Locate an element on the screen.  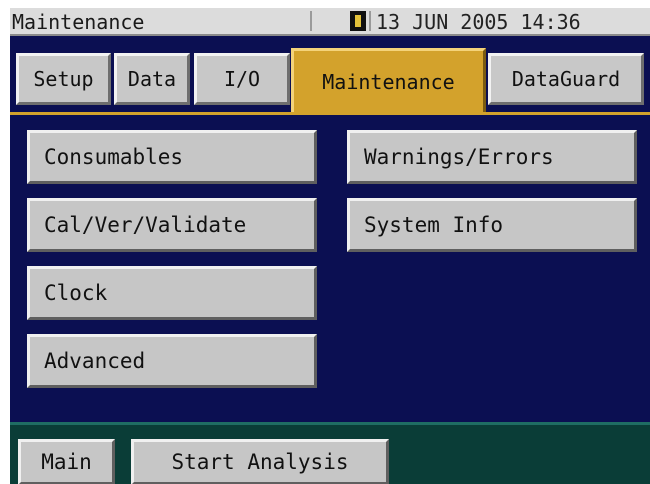
warnings-errors-button: Warnings/Errors is located at coordinates (492, 157).